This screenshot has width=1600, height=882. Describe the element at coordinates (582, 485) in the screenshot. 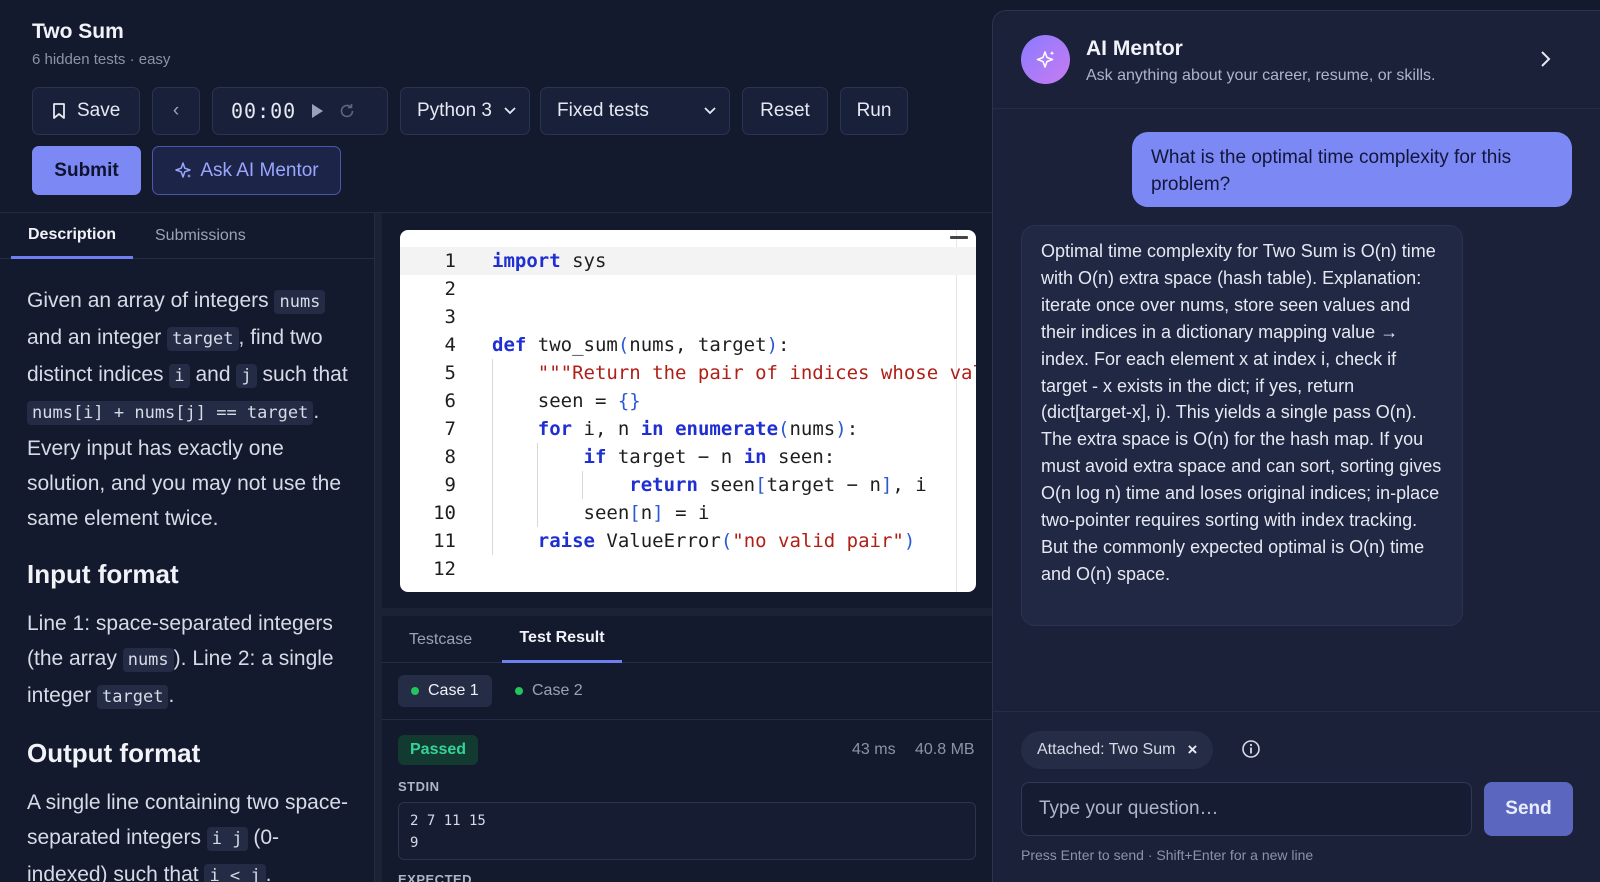

I see `indent-guide` at that location.